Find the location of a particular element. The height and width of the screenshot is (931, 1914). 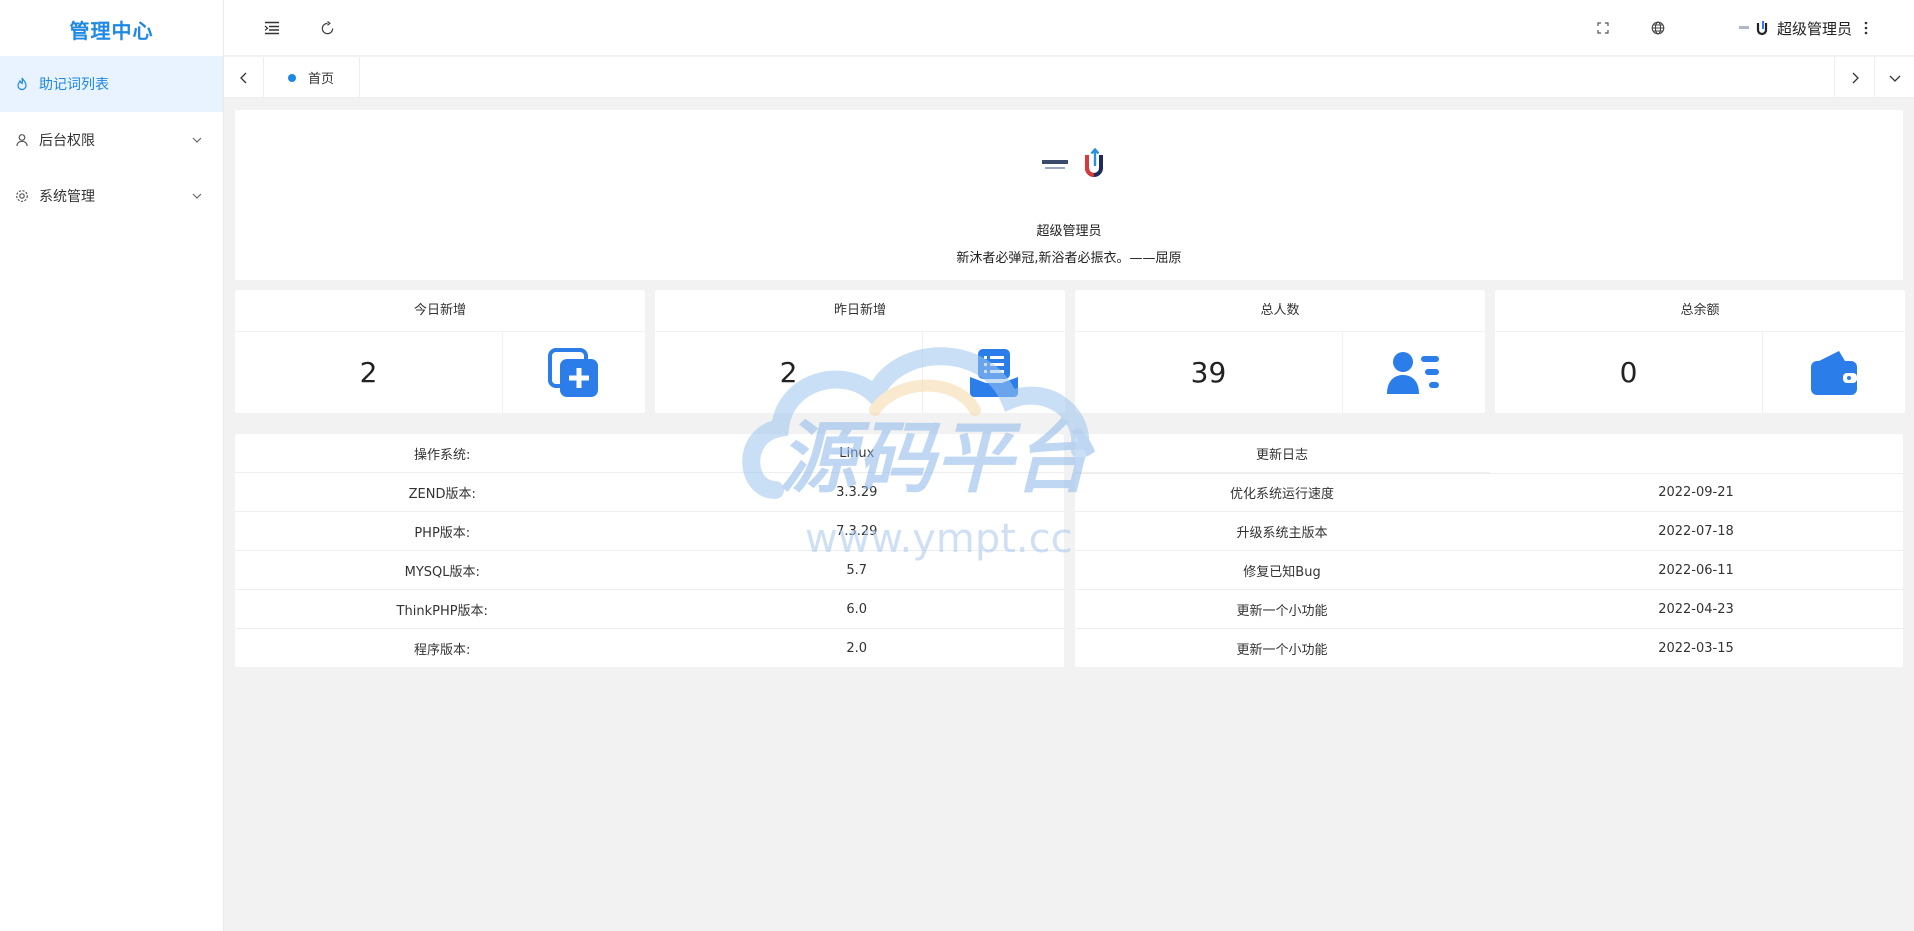

tabs-scroll-left-button is located at coordinates (244, 77).